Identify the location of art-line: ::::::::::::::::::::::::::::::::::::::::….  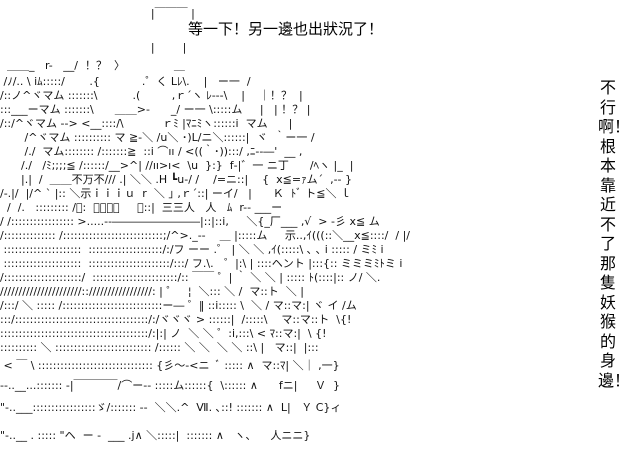
(163, 333).